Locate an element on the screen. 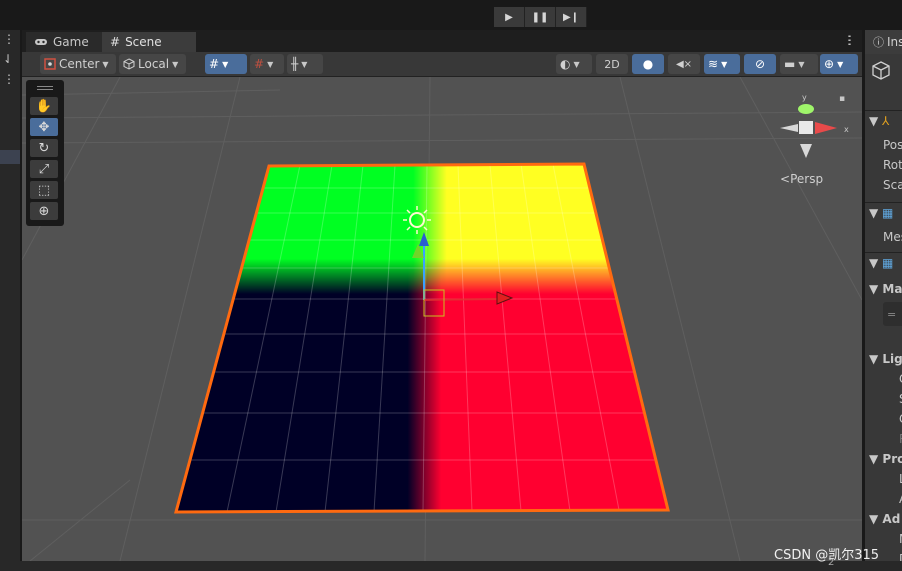 The width and height of the screenshot is (902, 571). cube-icon is located at coordinates (129, 64).